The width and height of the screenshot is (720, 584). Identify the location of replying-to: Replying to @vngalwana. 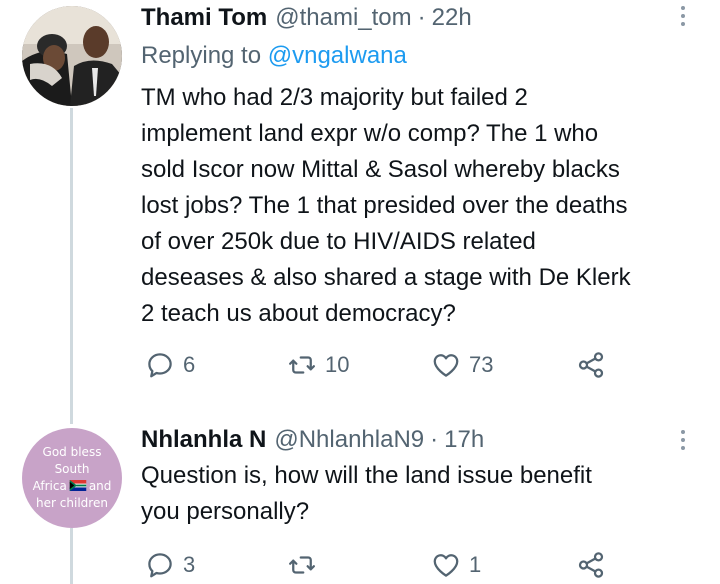
(274, 56).